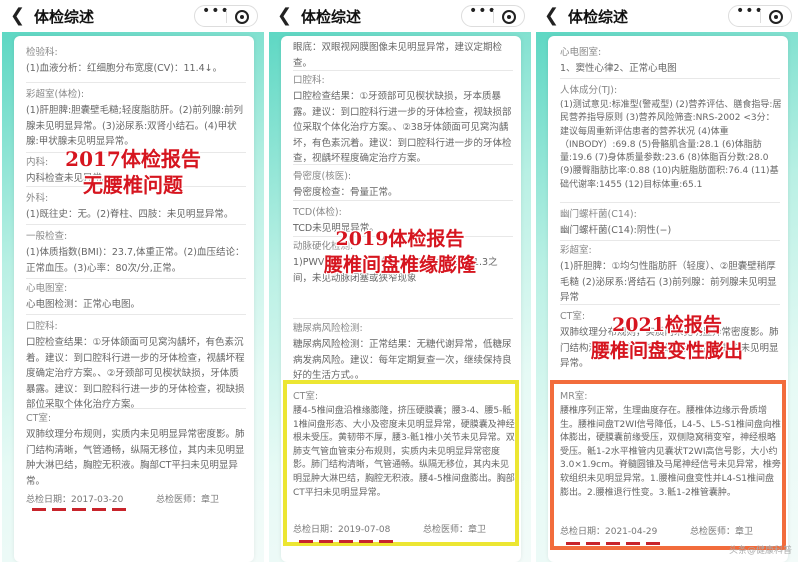 The image size is (800, 562). I want to click on section-title: 糖尿病风险检测:, so click(328, 328).